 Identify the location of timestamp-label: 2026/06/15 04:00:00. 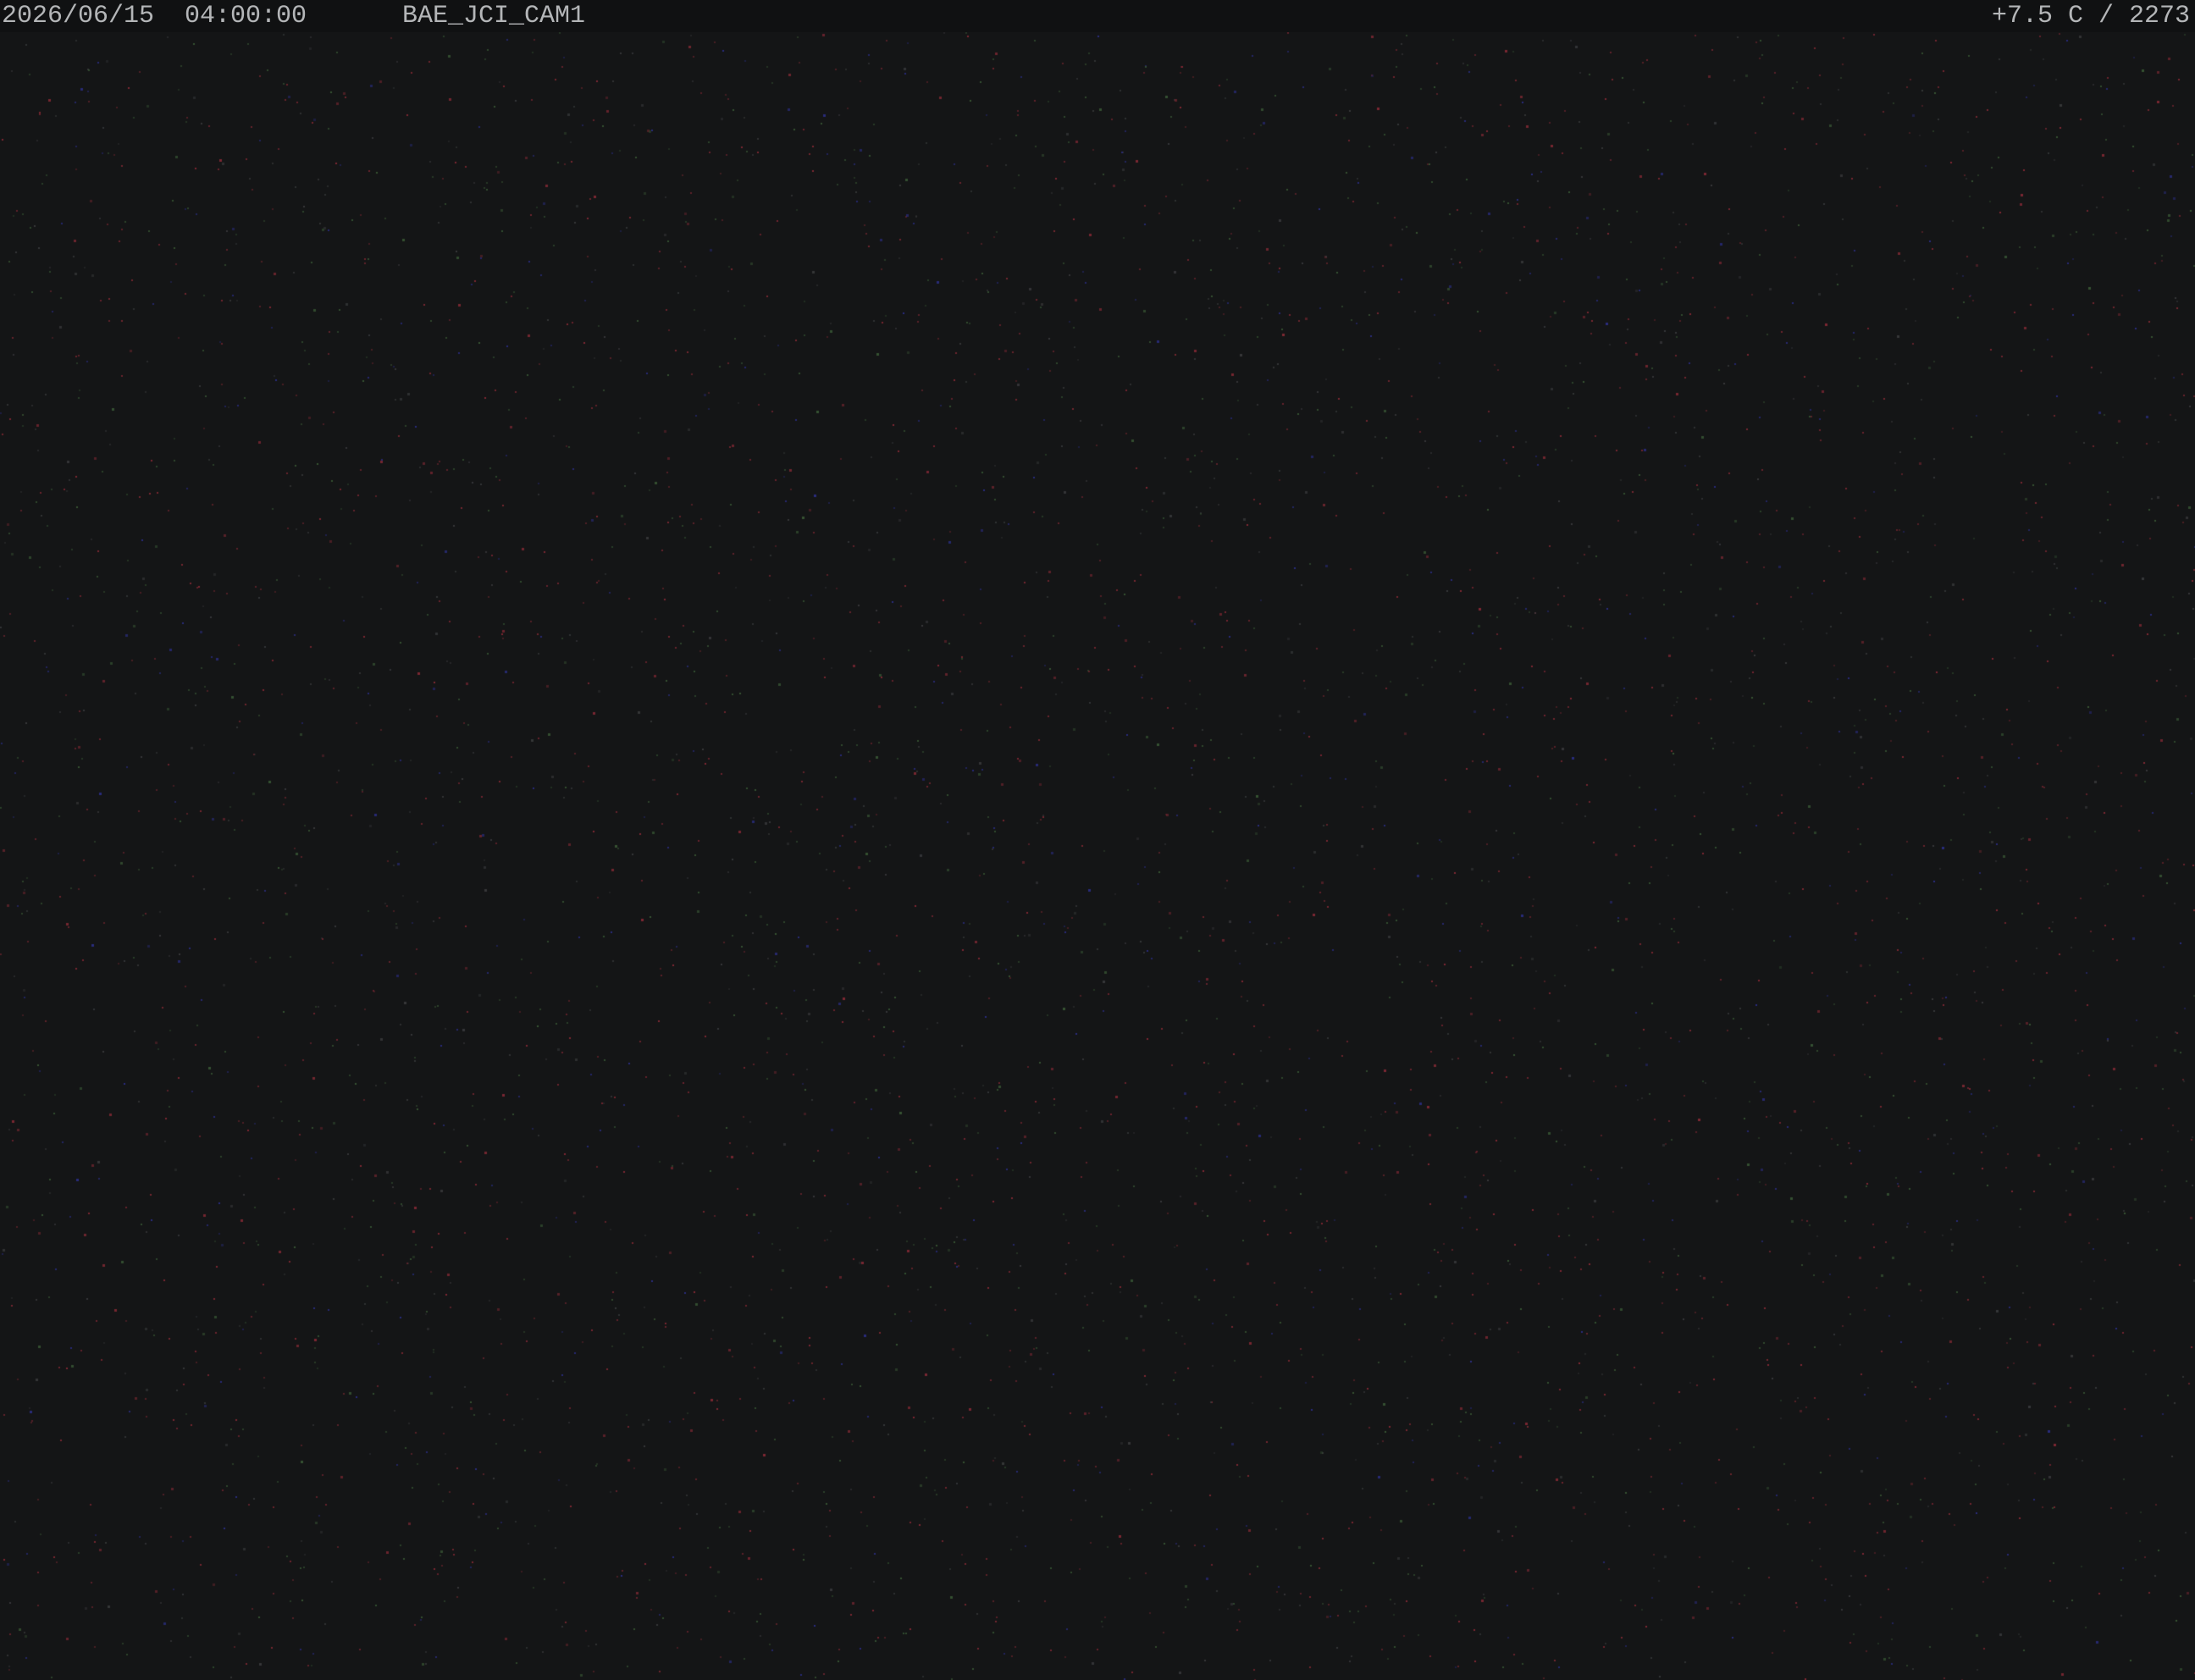
(154, 16).